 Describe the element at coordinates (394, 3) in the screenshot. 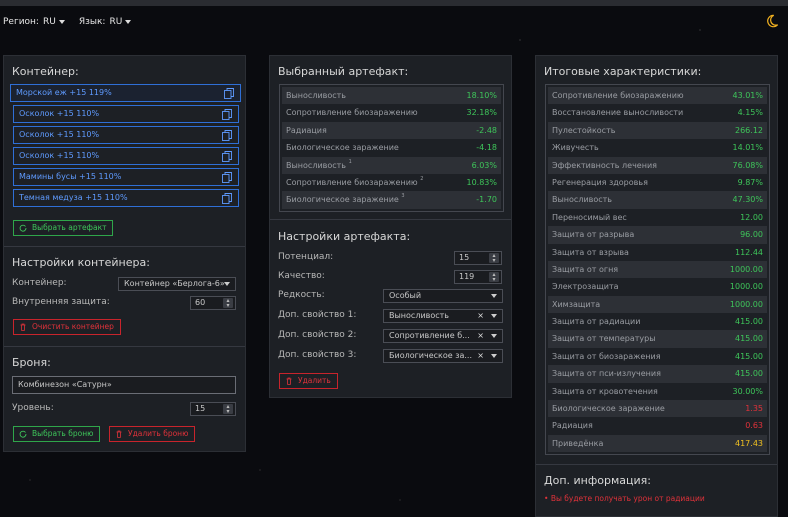

I see `top-strip` at that location.